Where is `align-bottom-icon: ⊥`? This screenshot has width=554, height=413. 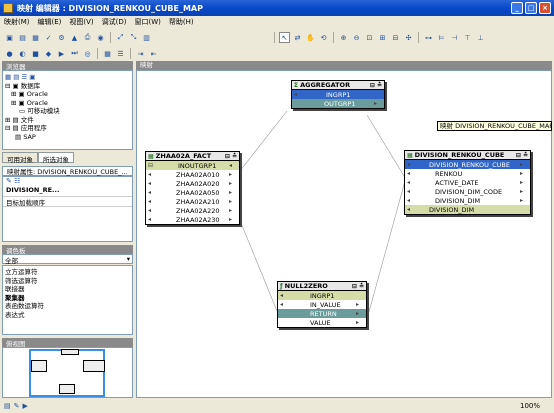
align-bottom-icon: ⊥ is located at coordinates (480, 37).